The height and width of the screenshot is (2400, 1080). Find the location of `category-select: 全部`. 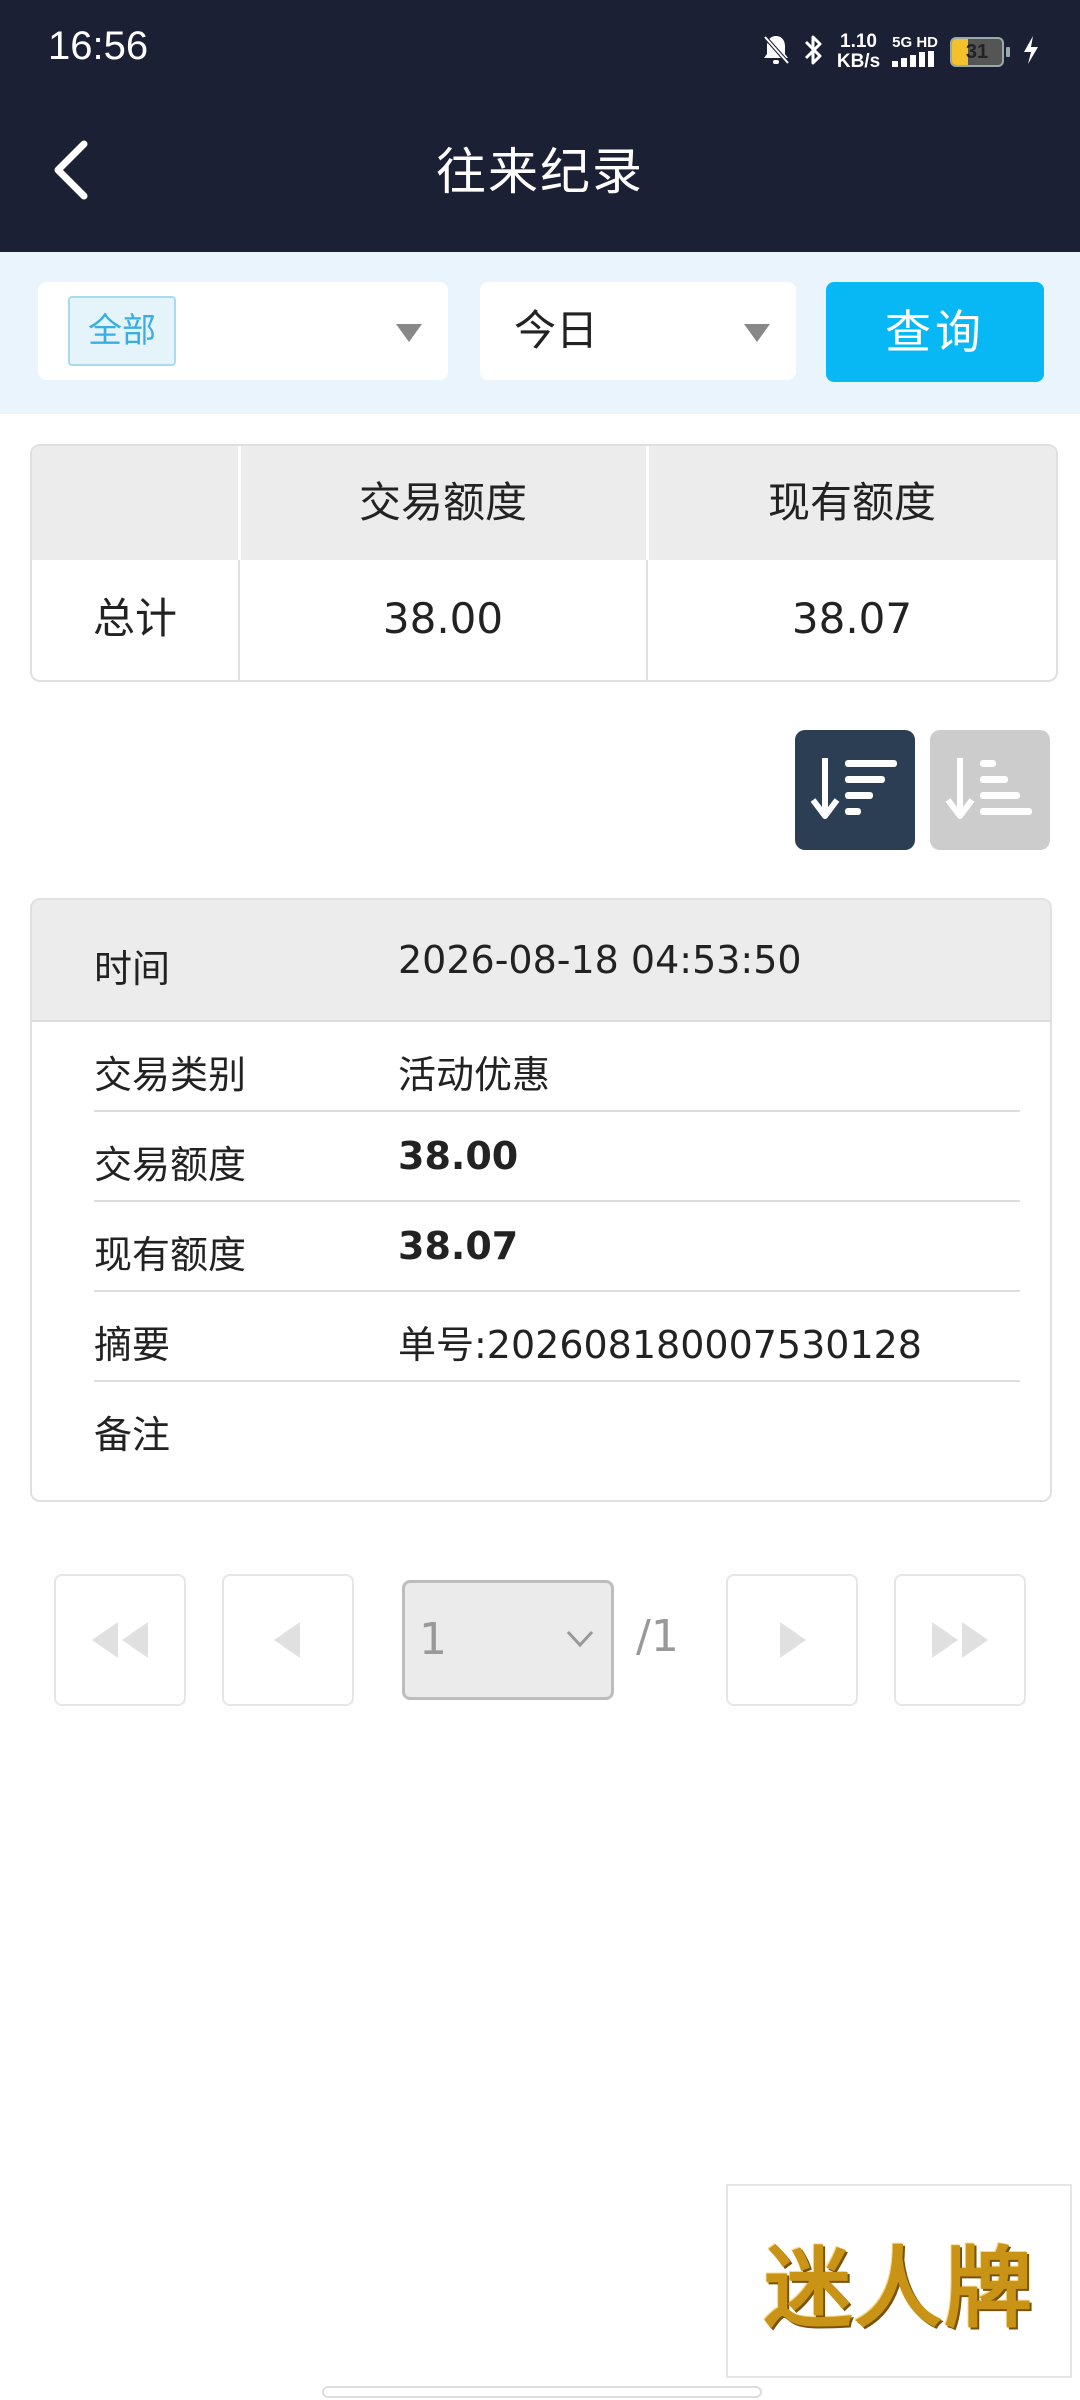

category-select: 全部 is located at coordinates (243, 331).